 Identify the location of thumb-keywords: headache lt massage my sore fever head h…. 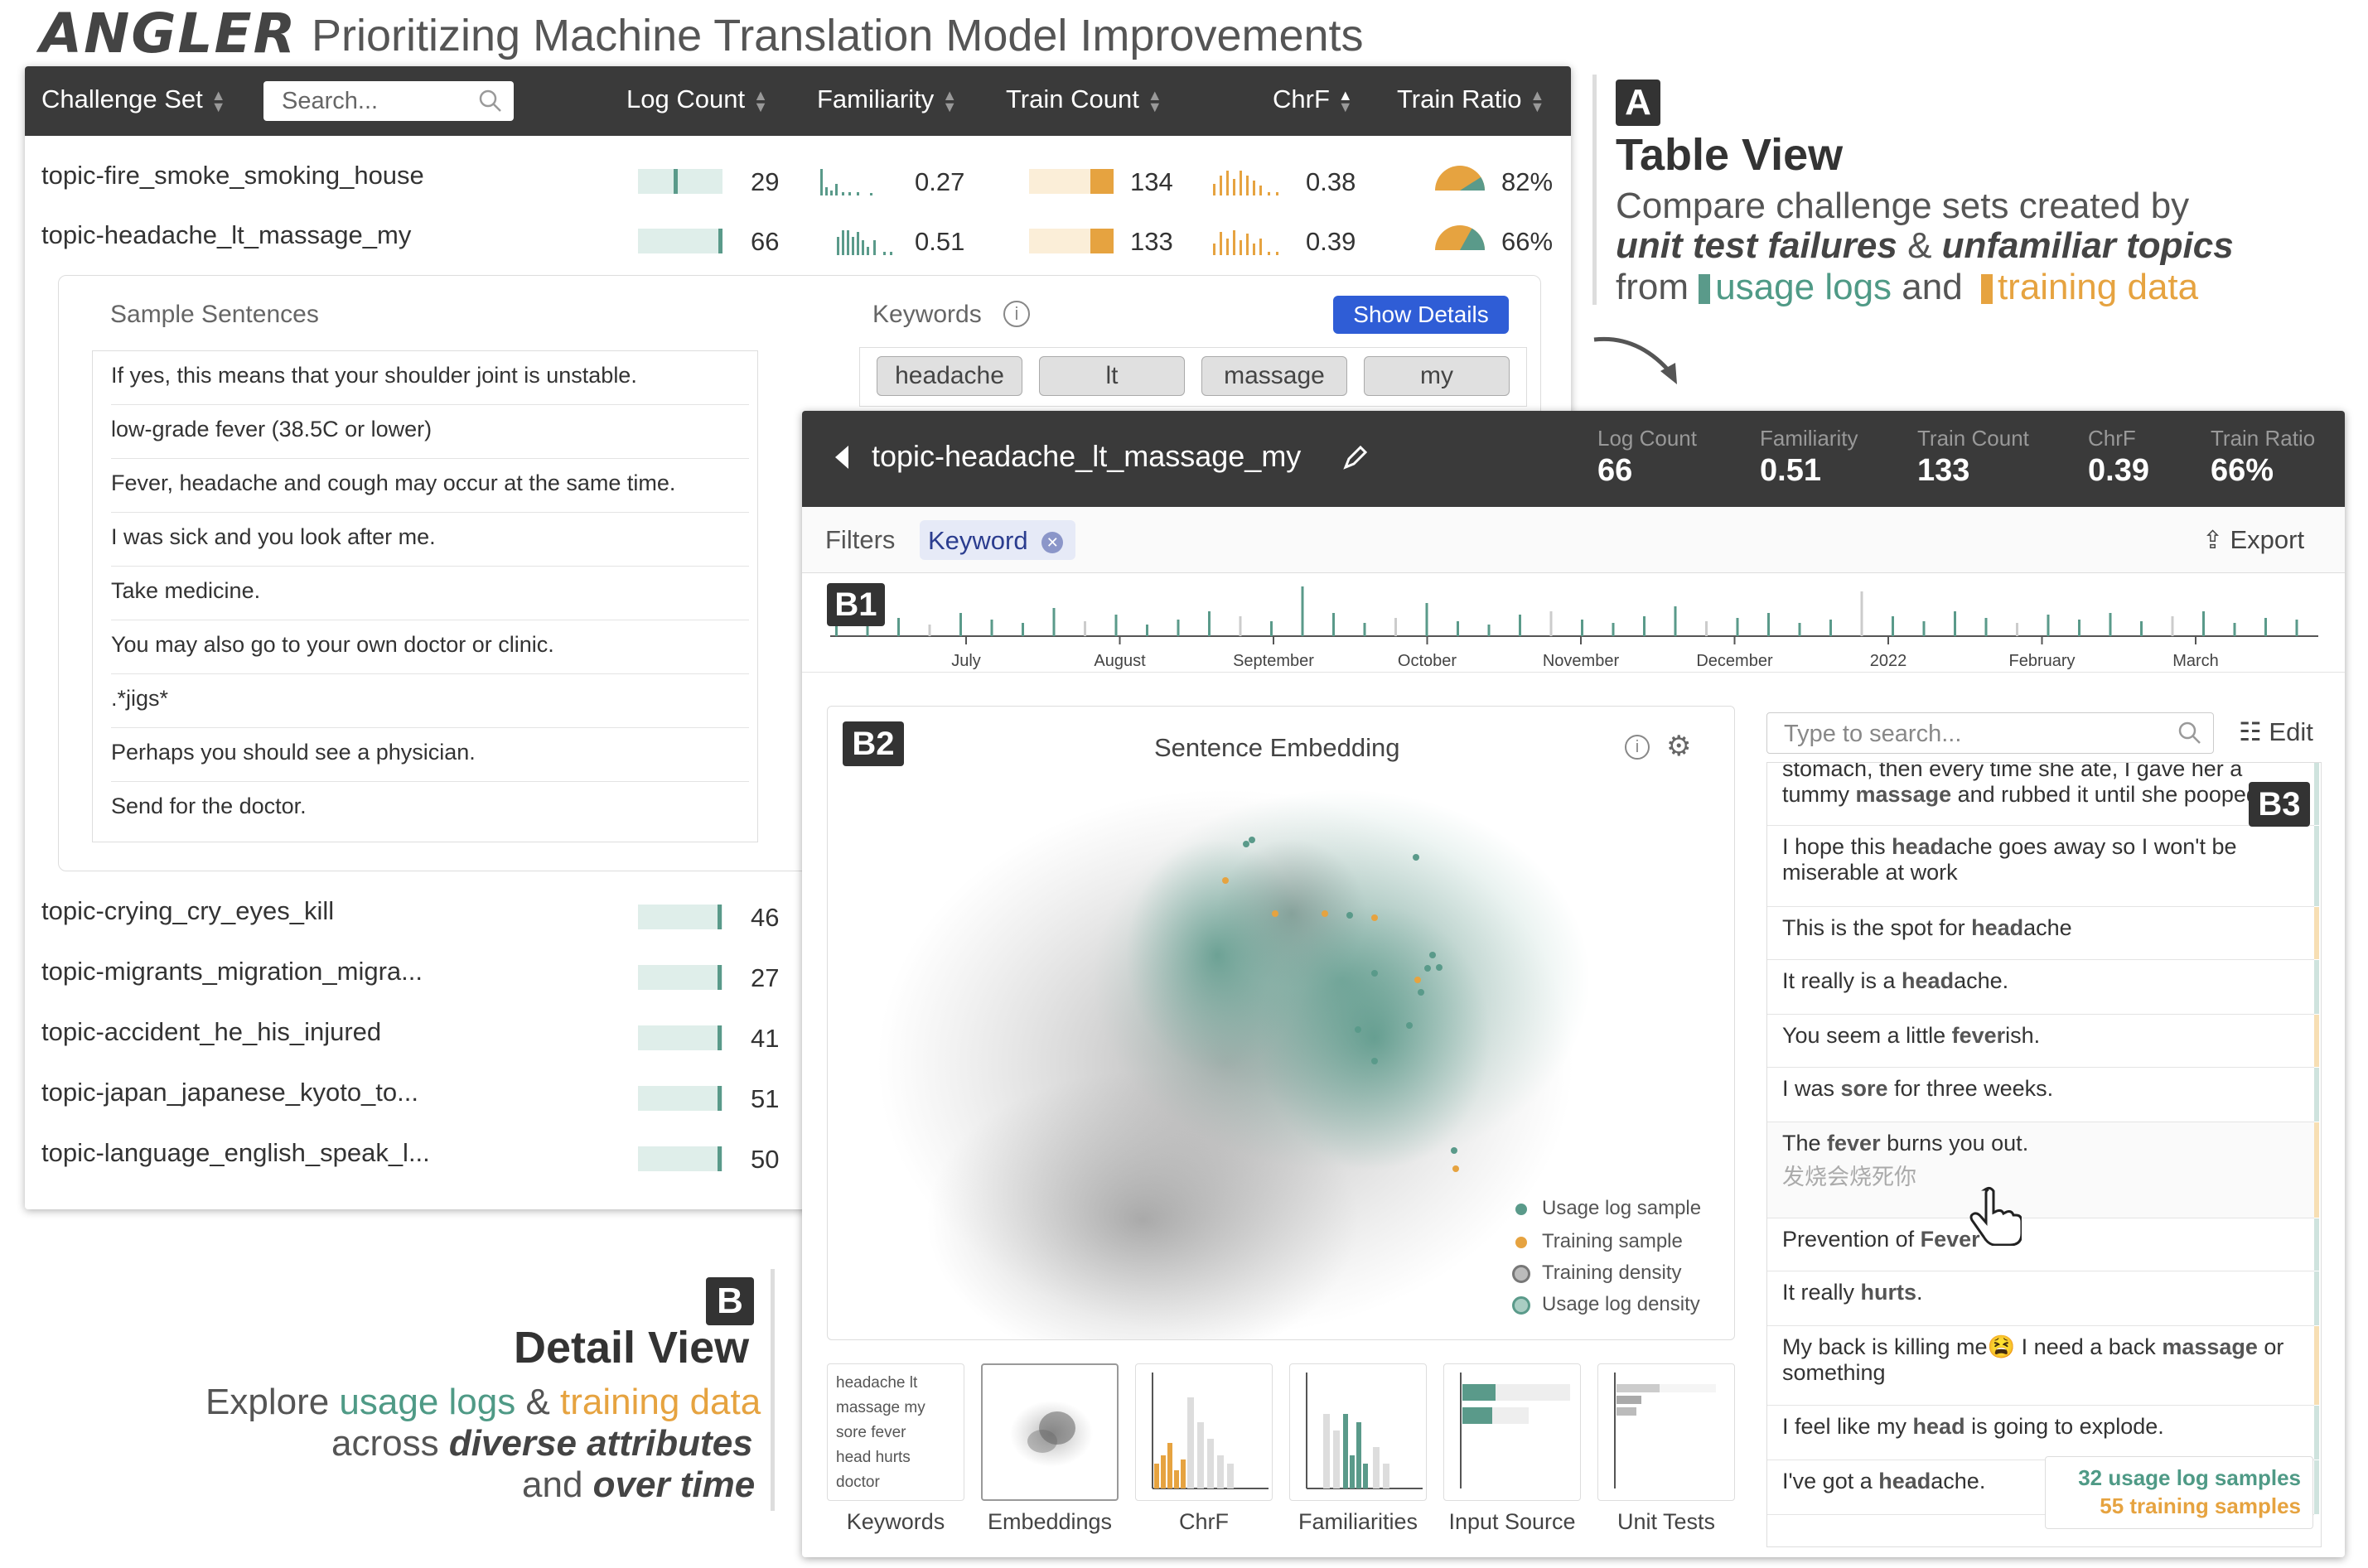
(895, 1432).